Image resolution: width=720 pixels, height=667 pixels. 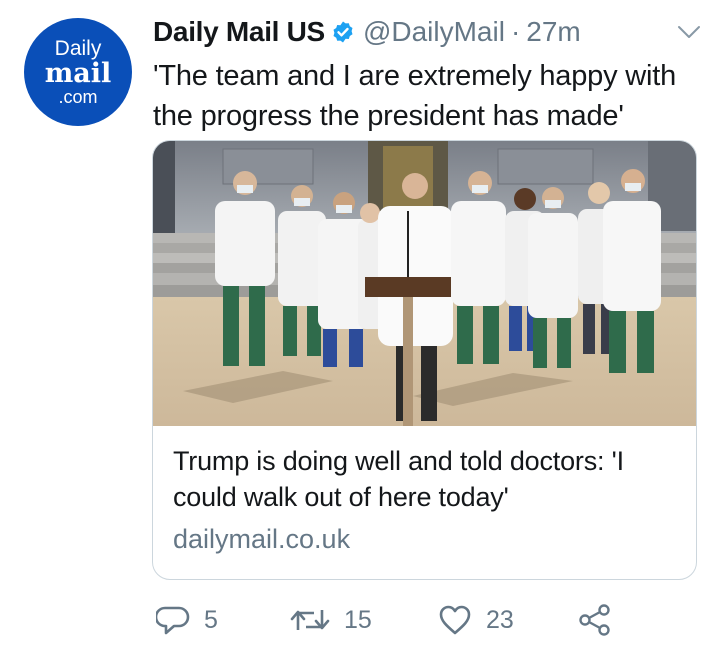 I want to click on reply-icon, so click(x=173, y=620).